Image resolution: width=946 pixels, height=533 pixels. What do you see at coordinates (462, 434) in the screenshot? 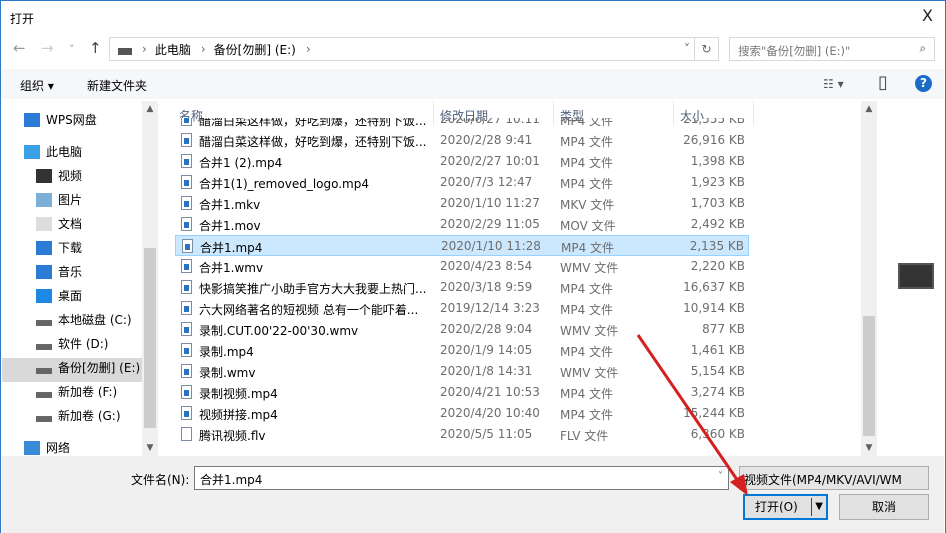
I see `file-row: 腾讯视频.flv 2020/5/5 11:05 FLV 文件 6,360 KB` at bounding box center [462, 434].